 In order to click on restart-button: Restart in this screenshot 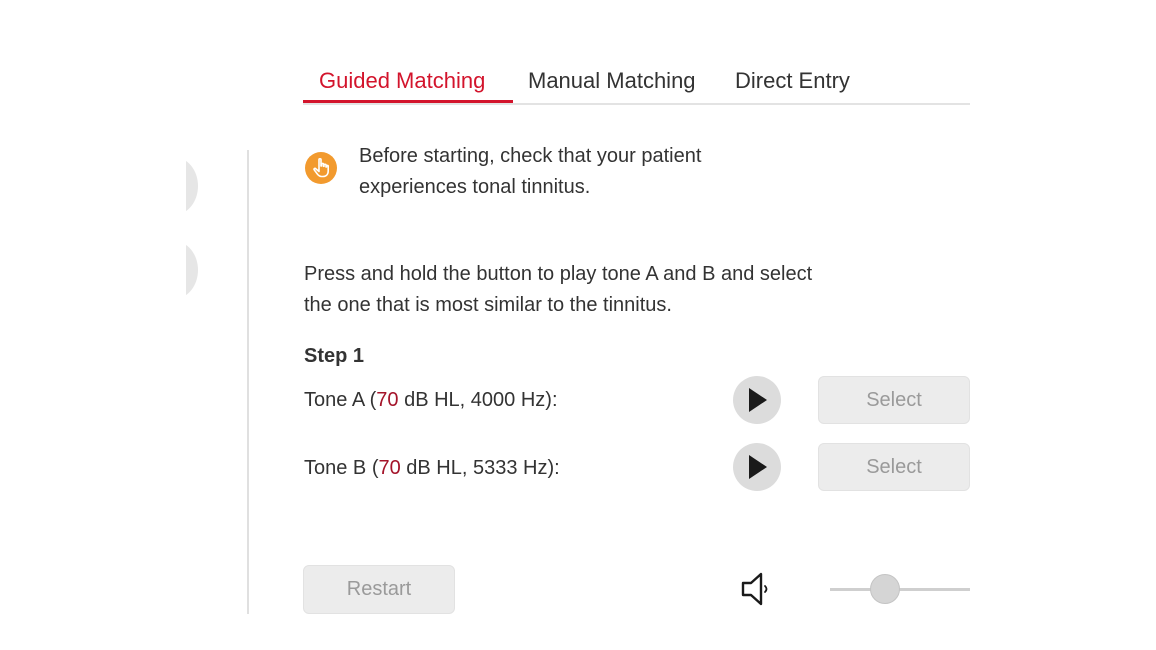, I will do `click(379, 589)`.